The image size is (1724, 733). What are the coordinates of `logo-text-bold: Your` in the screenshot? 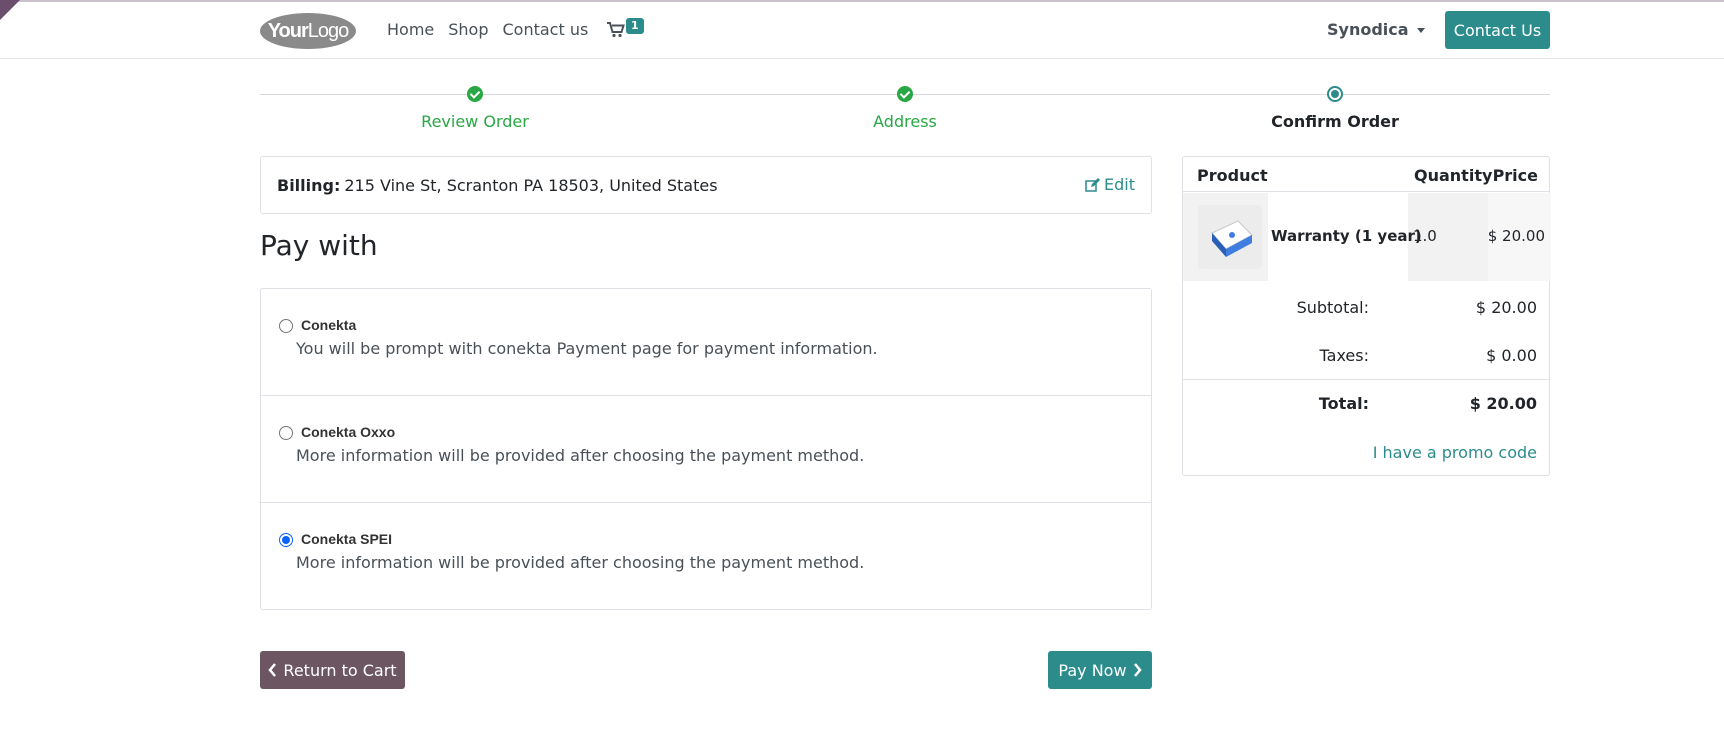 It's located at (288, 30).